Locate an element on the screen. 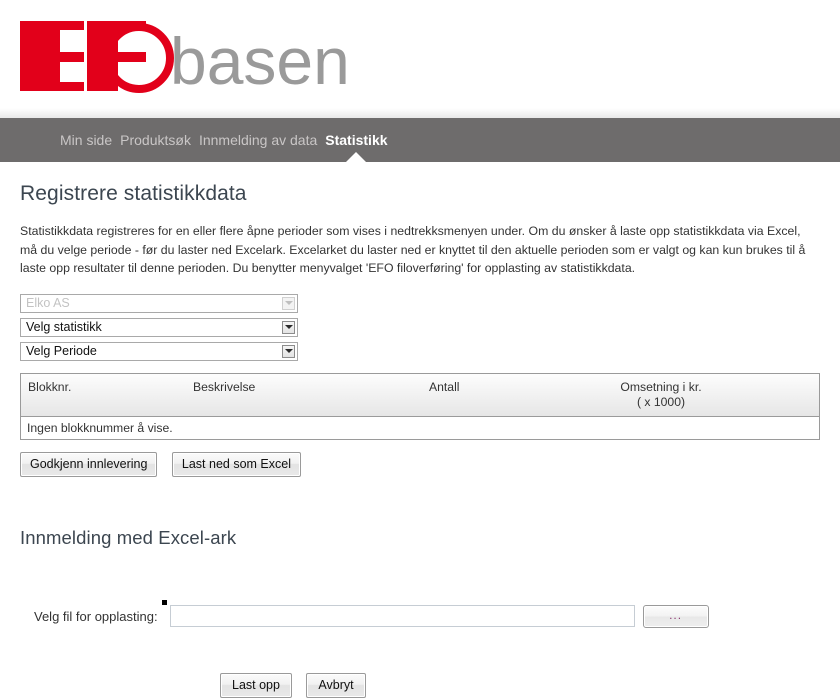 The width and height of the screenshot is (840, 700). file-upload-label: Velg fil for opplasting: is located at coordinates (100, 611).